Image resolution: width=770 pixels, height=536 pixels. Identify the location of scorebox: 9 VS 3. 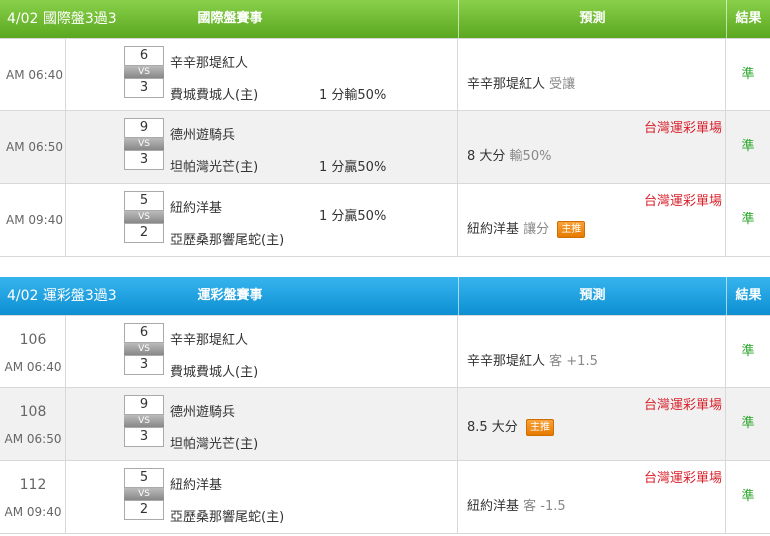
(144, 421).